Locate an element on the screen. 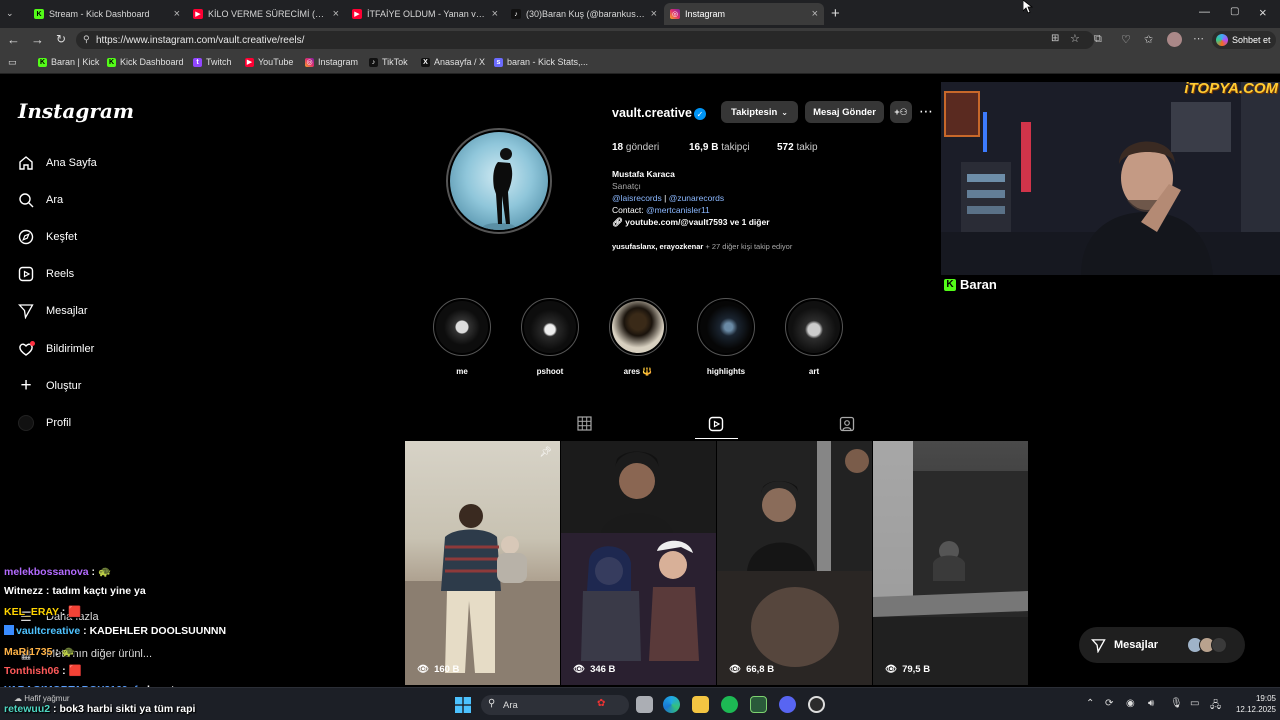 This screenshot has width=1280, height=720. tab-list-icon: ⌄ is located at coordinates (10, 13).